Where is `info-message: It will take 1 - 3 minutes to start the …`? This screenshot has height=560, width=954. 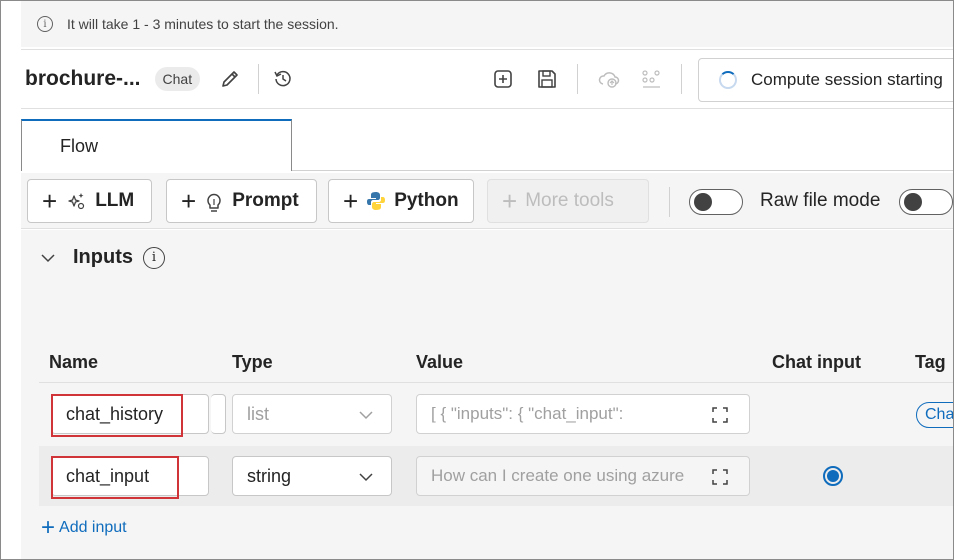
info-message: It will take 1 - 3 minutes to start the … is located at coordinates (203, 24).